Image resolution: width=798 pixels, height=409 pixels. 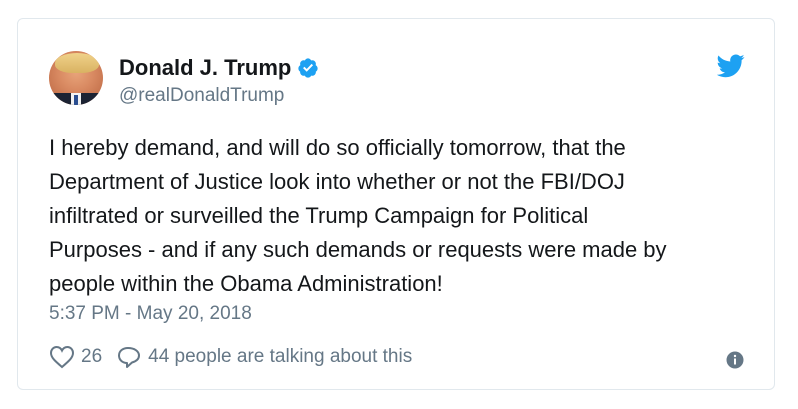 I want to click on avatar, so click(x=76, y=78).